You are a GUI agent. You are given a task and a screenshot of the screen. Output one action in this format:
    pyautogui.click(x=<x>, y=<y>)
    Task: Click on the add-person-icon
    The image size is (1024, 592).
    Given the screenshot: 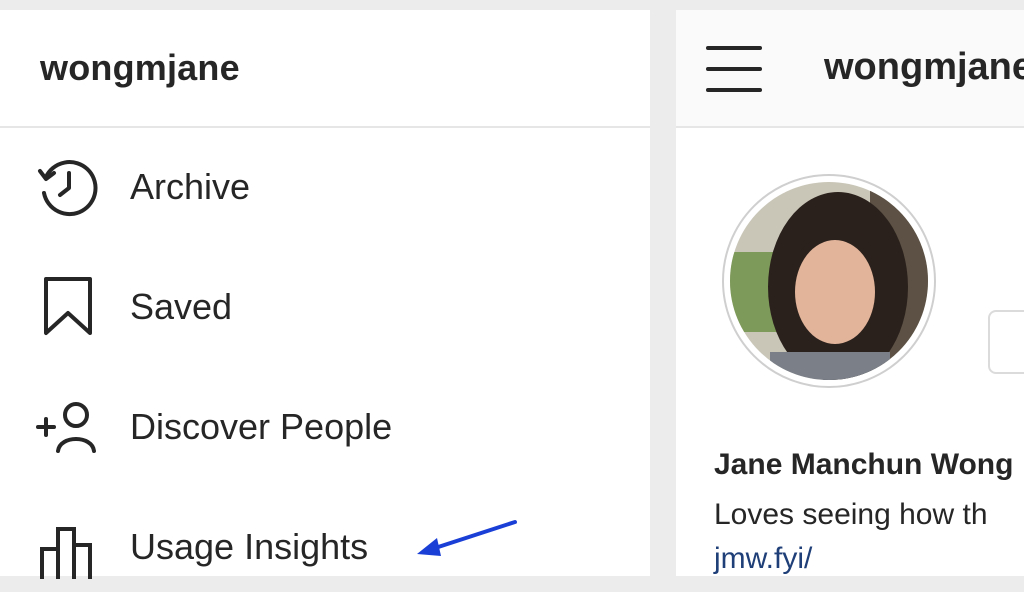 What is the action you would take?
    pyautogui.click(x=68, y=427)
    